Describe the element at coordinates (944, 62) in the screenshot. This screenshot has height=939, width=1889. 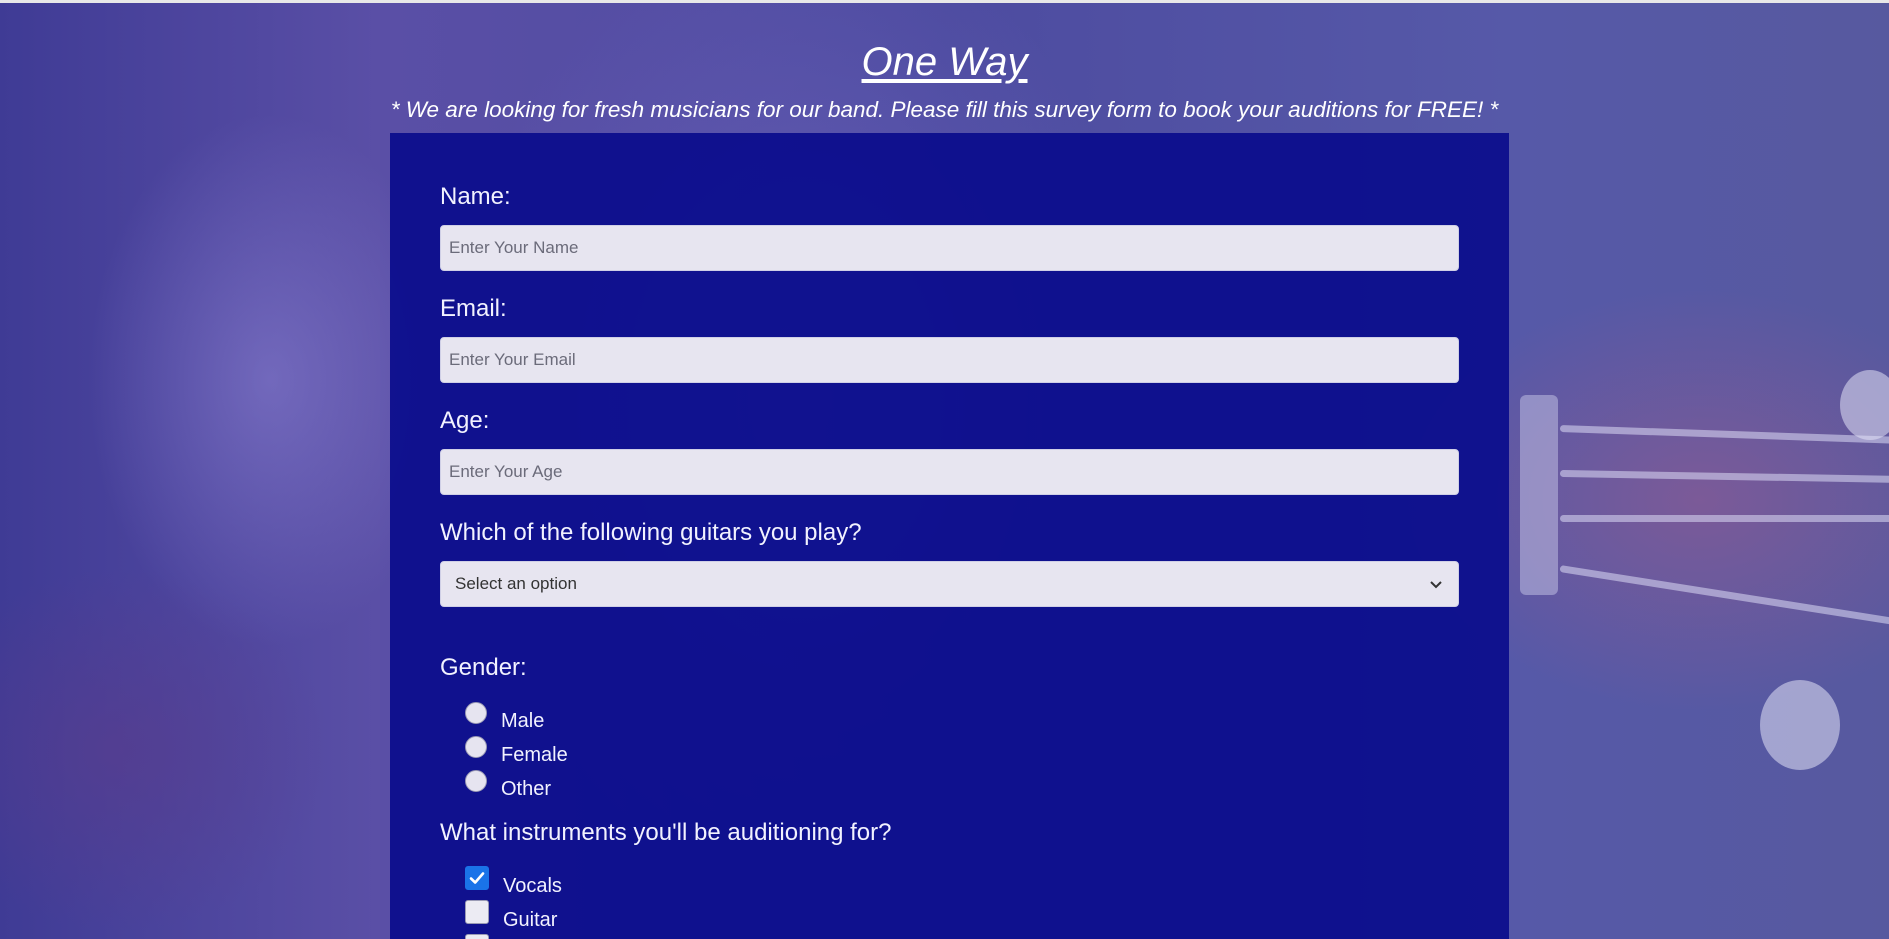
I see `page-title: One Way` at that location.